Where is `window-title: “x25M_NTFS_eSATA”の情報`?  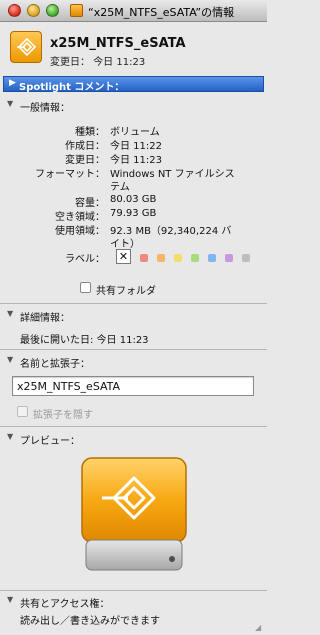 window-title: “x25M_NTFS_eSATA”の情報 is located at coordinates (161, 12).